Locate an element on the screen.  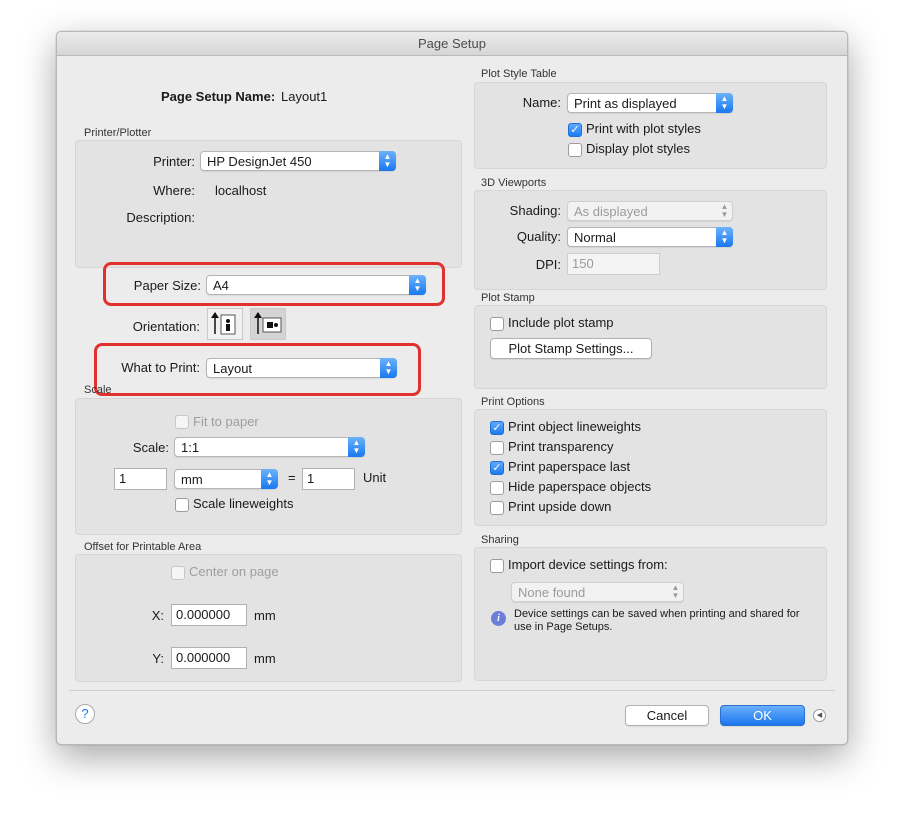
scale-select: 1:1 ▲ ▼ is located at coordinates (269, 447).